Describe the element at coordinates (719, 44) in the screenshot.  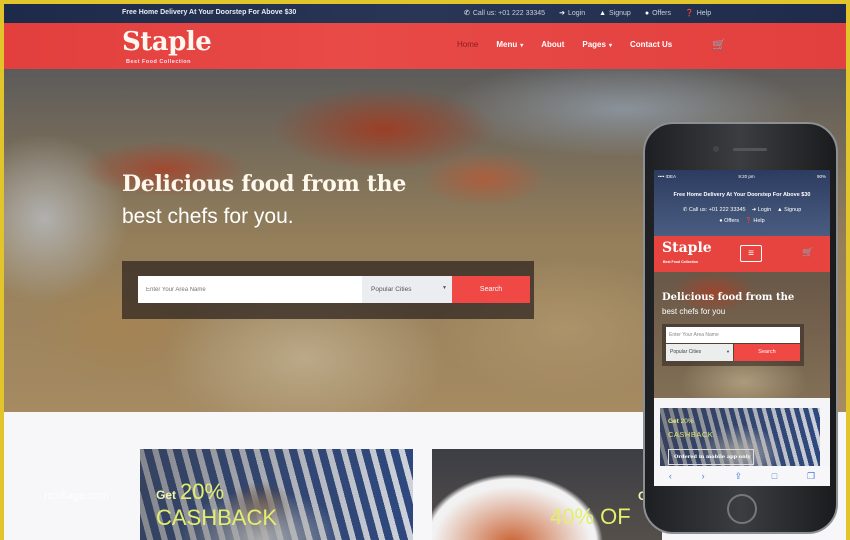
I see `cart-icon: 🛒` at that location.